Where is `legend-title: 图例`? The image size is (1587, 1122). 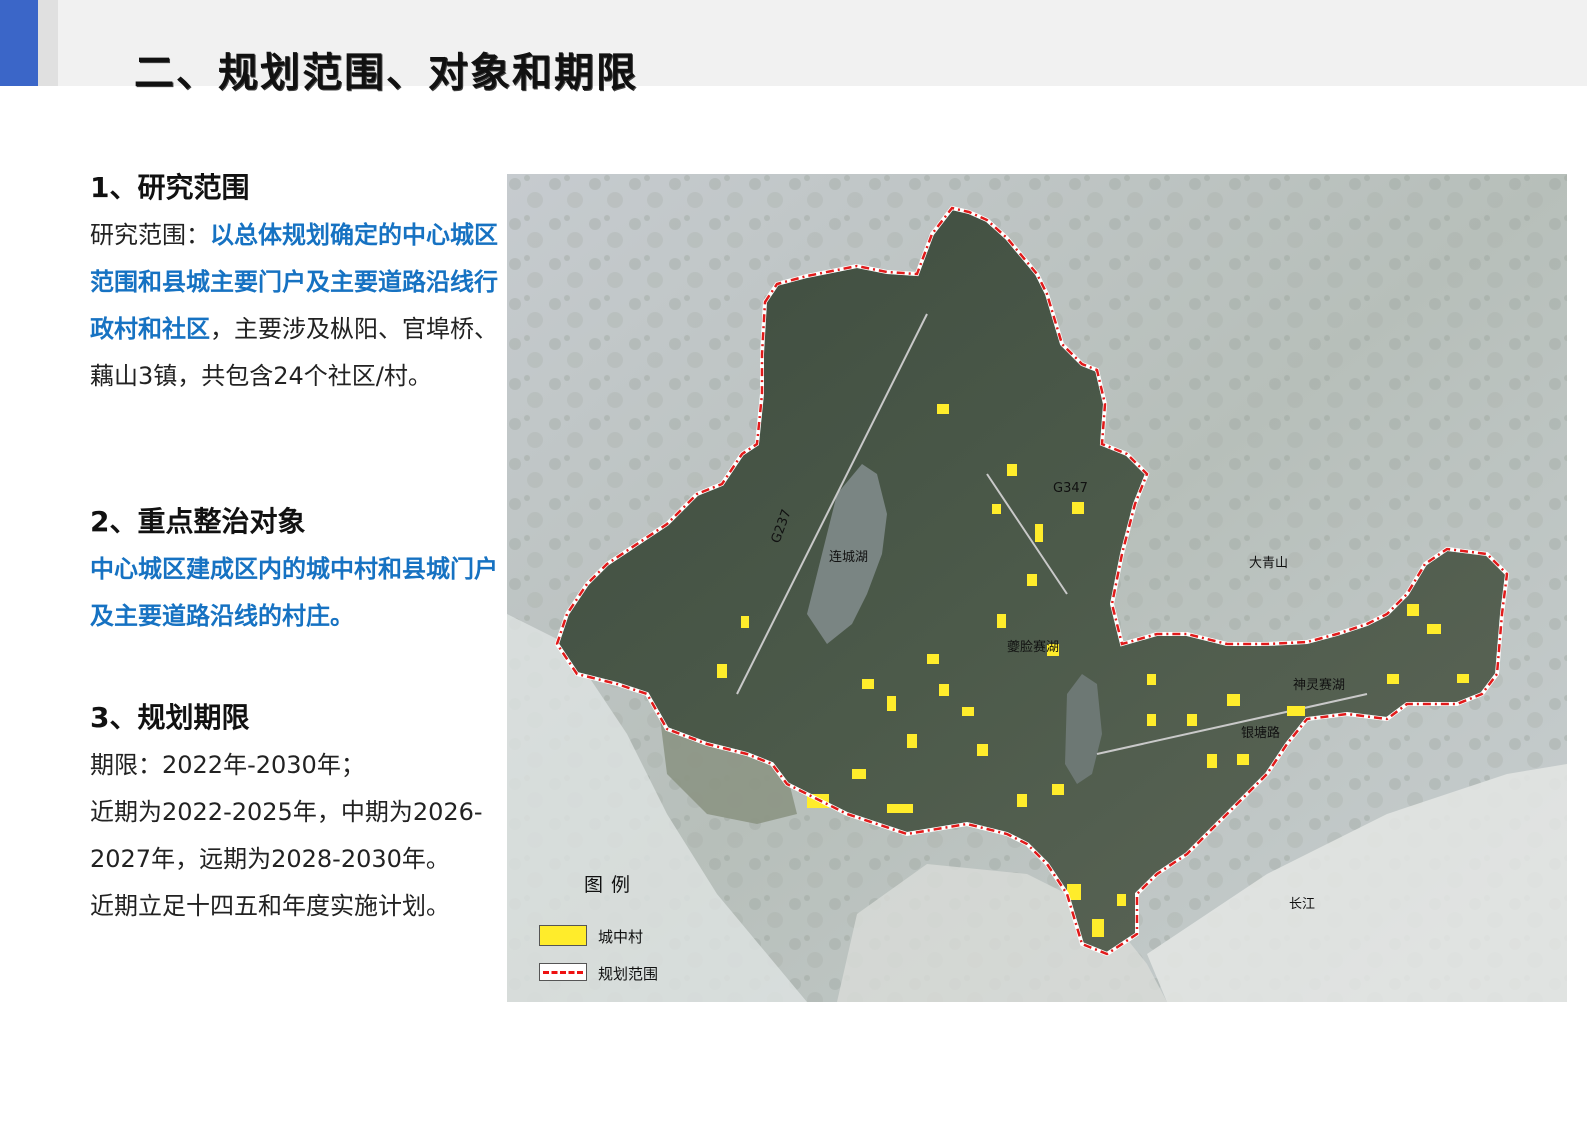 legend-title: 图例 is located at coordinates (611, 885).